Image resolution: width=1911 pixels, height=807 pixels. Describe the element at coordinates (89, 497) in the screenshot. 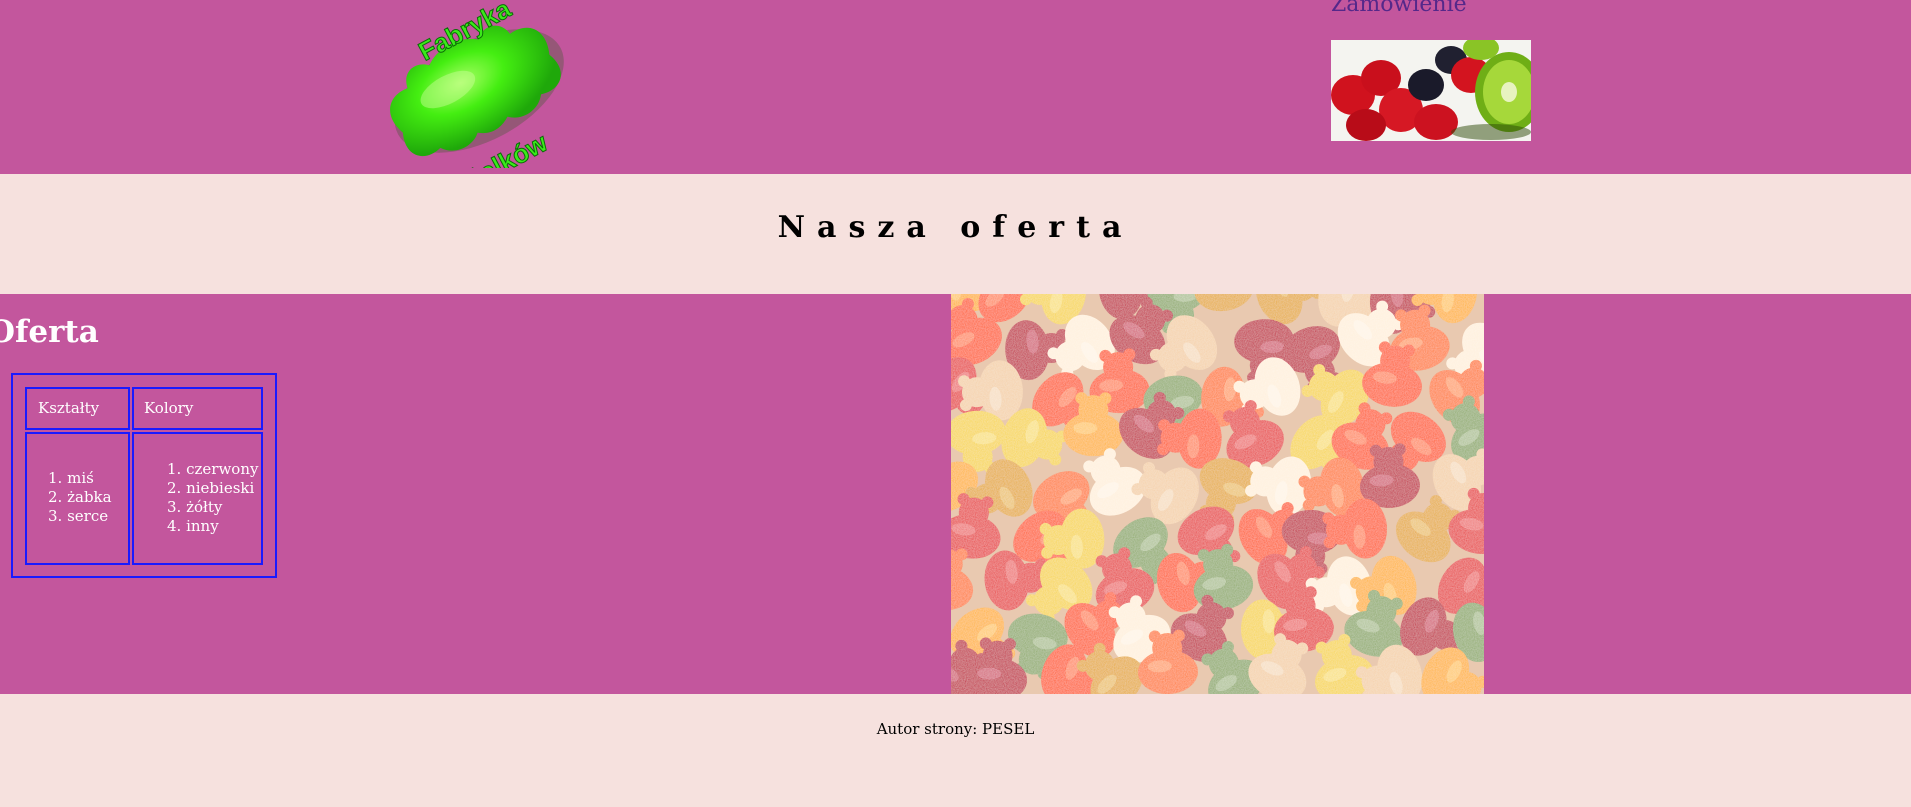

I see `list-item: żabka` at that location.